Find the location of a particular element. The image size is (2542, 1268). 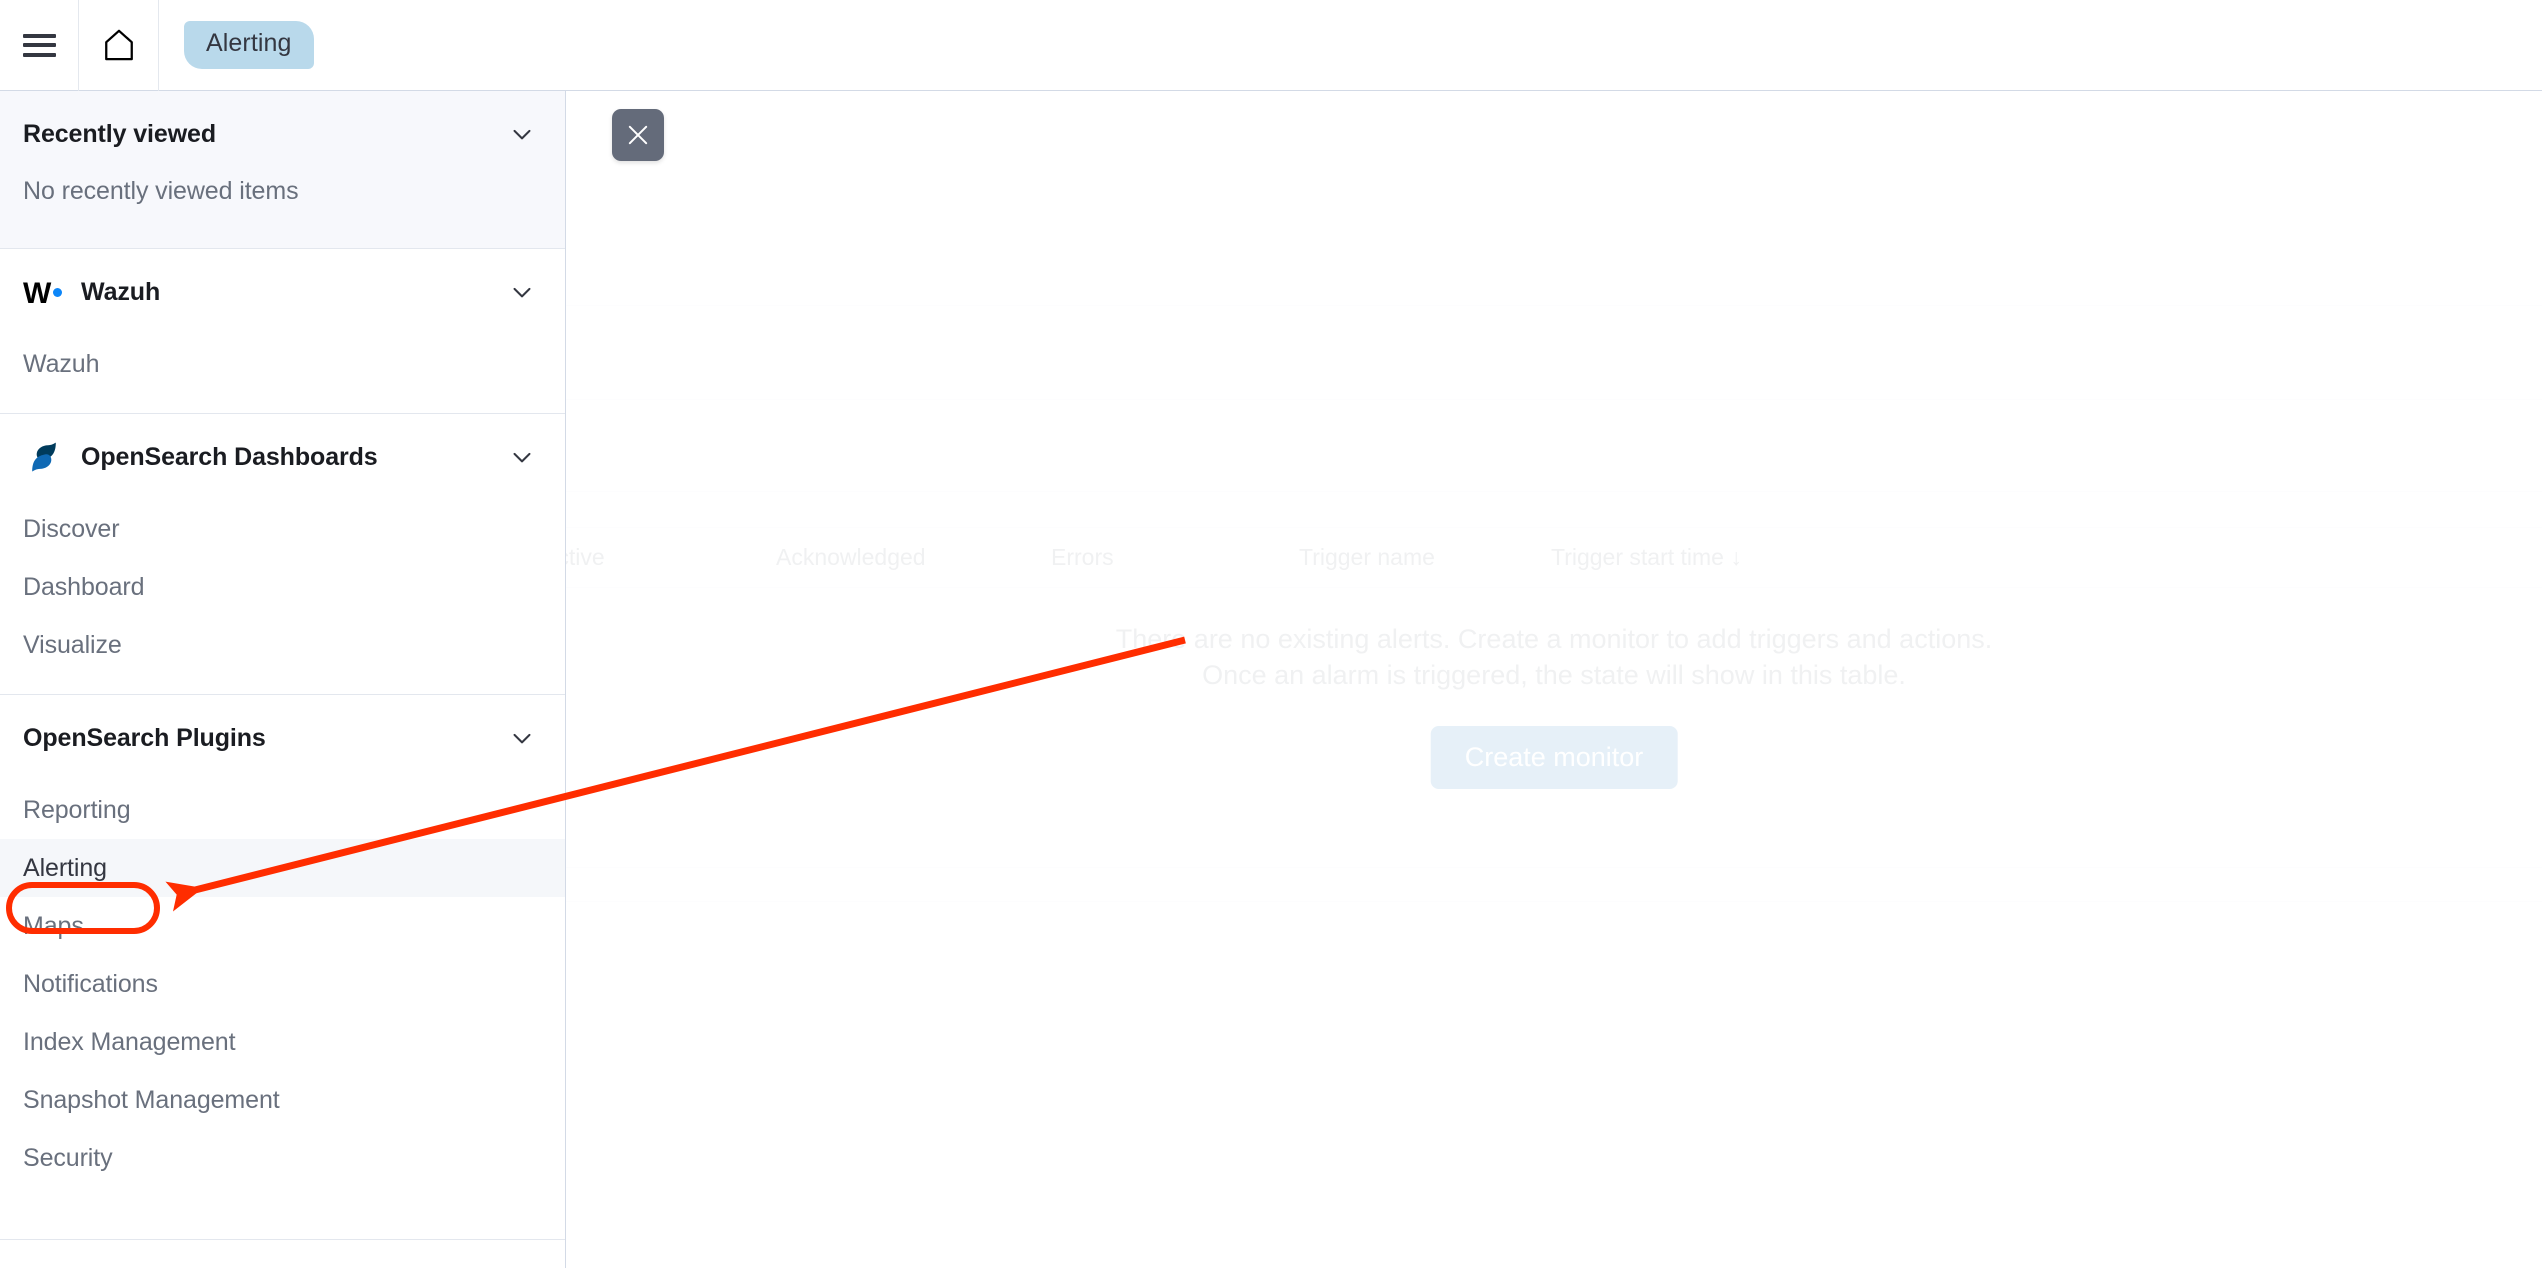

wazuh-logo-text: W is located at coordinates (37, 293).